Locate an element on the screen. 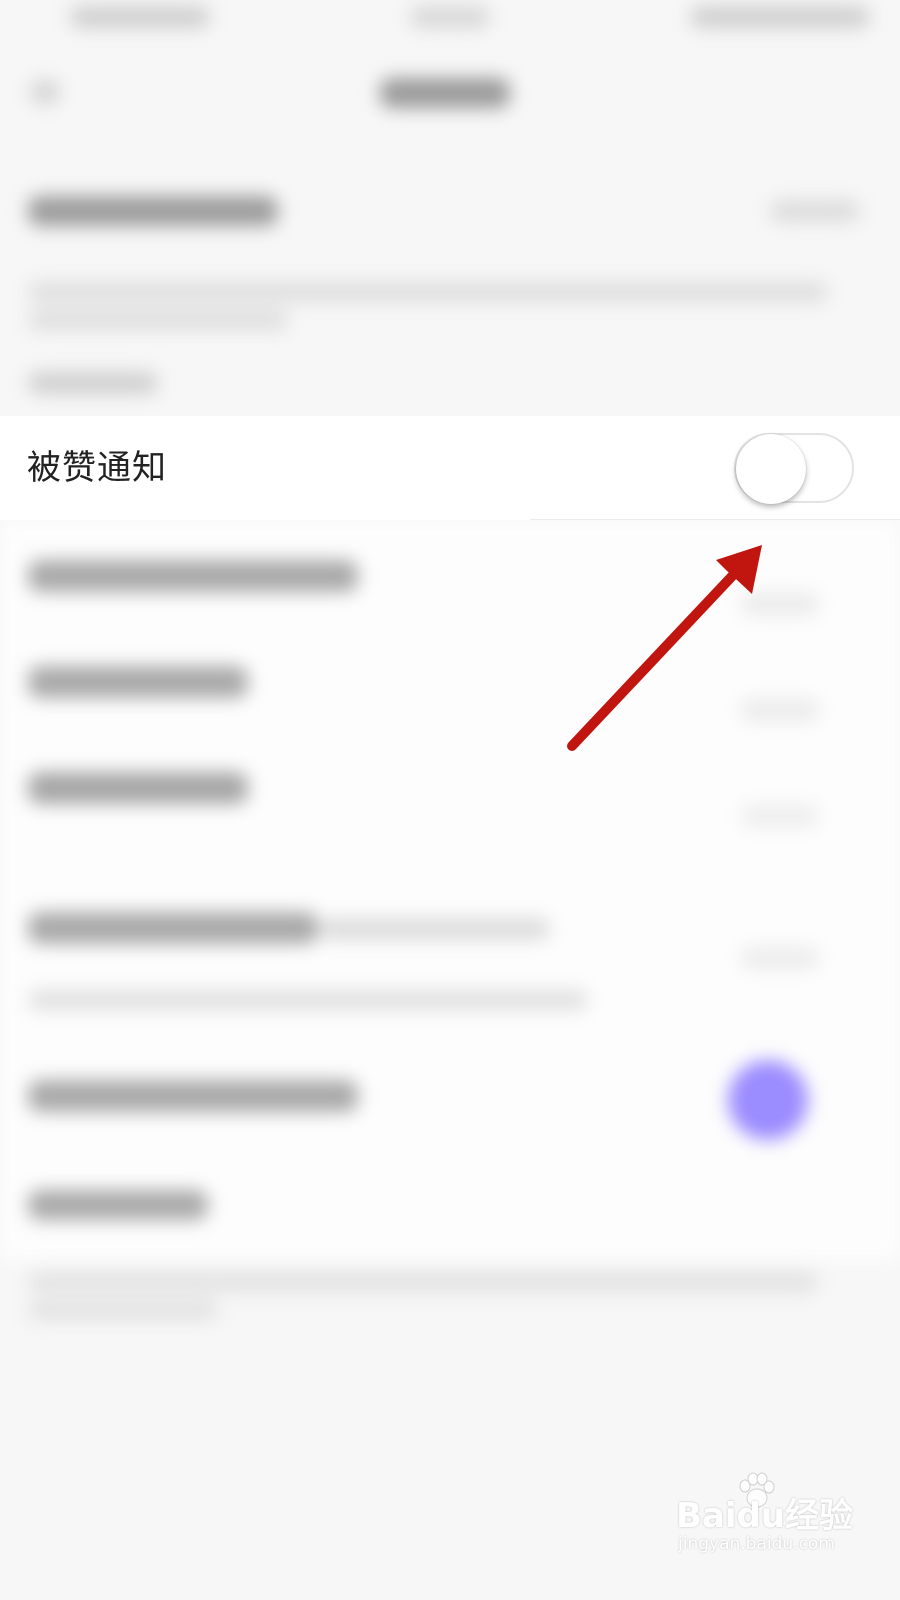 The image size is (900, 1600). blurred-page-title is located at coordinates (445, 93).